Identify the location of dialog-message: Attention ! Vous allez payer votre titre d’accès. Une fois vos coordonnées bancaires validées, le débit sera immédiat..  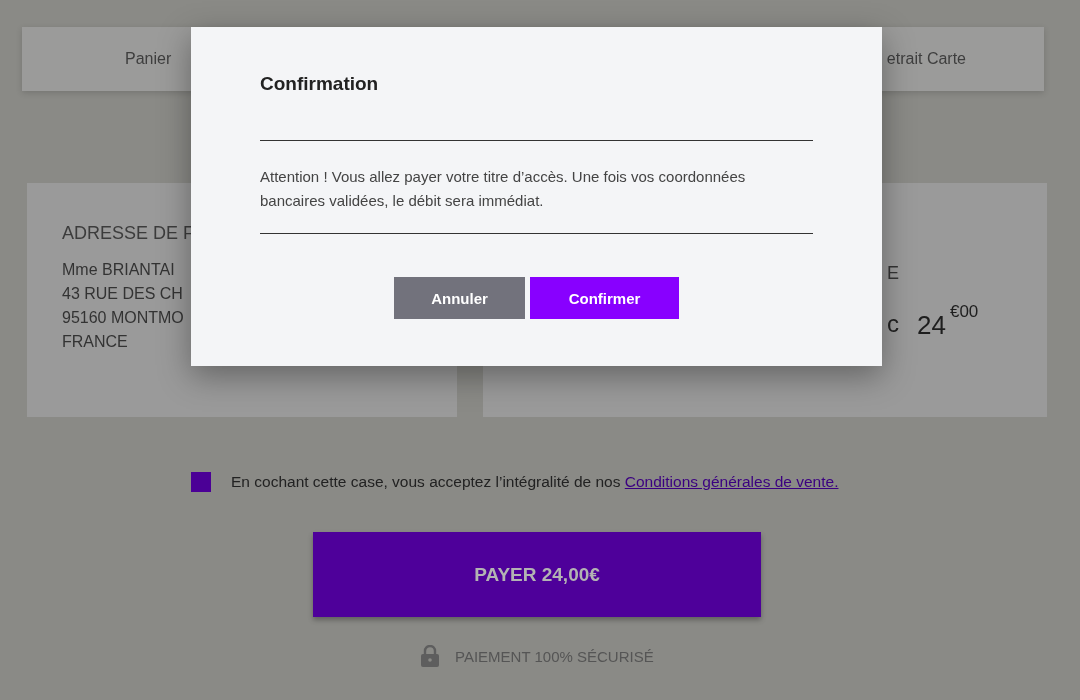
(503, 189).